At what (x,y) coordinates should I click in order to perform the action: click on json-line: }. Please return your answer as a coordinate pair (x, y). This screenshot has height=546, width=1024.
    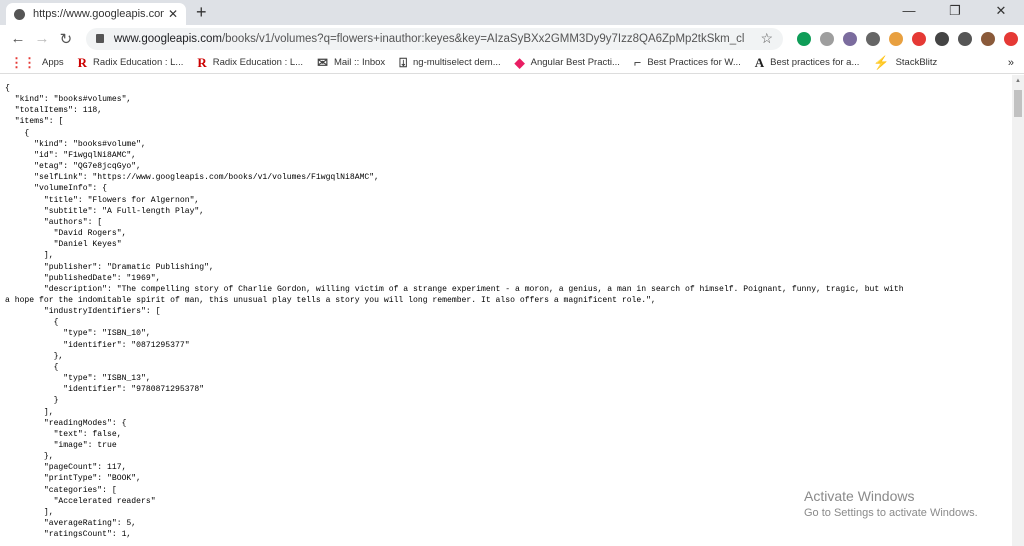
    Looking at the image, I should click on (32, 401).